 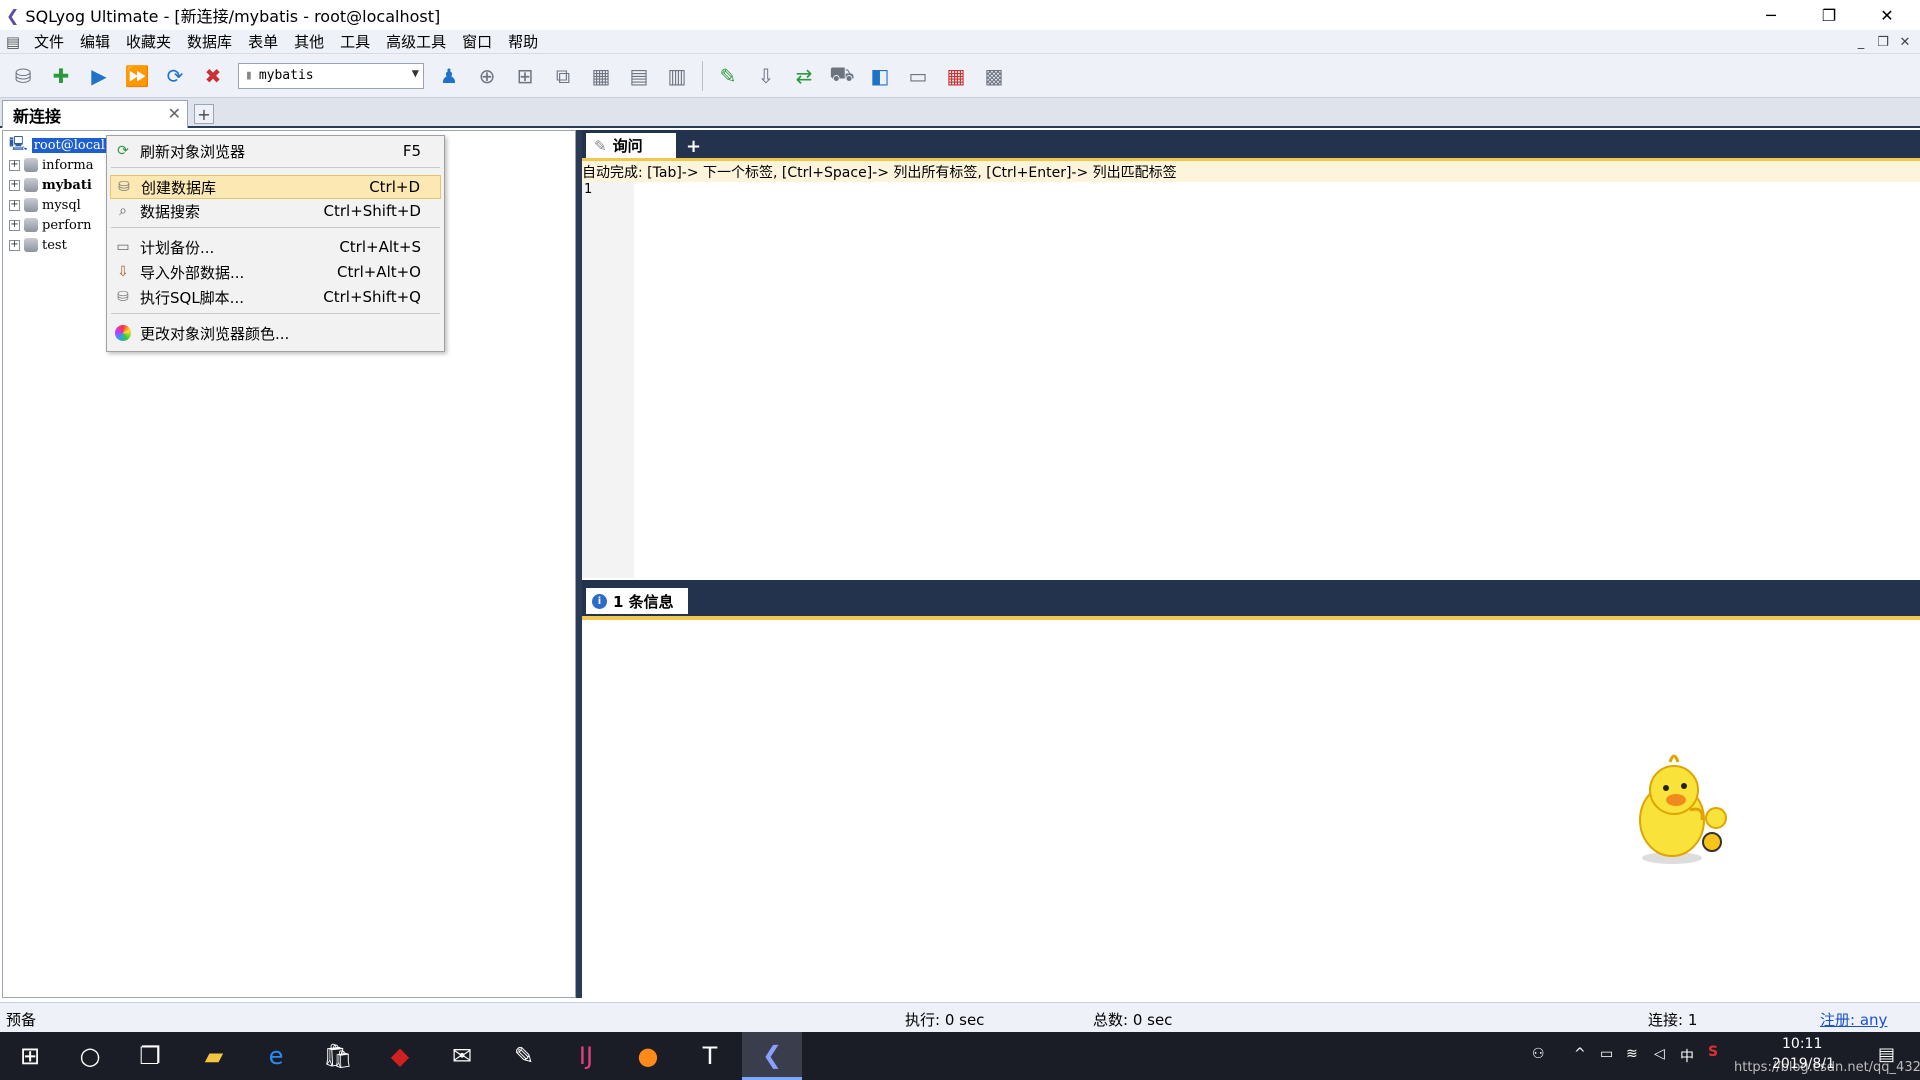 What do you see at coordinates (563, 76) in the screenshot?
I see `backup-icon: ⧉` at bounding box center [563, 76].